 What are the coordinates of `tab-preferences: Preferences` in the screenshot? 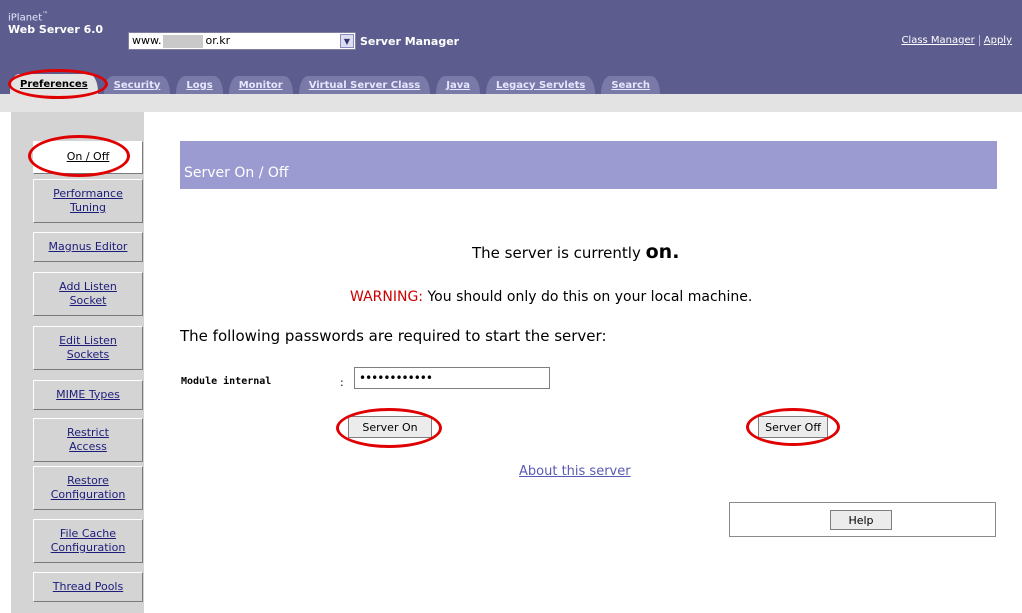 It's located at (54, 84).